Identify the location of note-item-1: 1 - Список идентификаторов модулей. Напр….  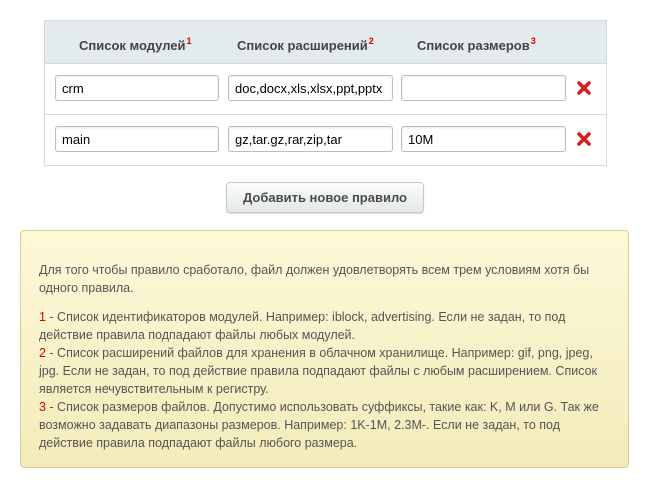
(302, 326).